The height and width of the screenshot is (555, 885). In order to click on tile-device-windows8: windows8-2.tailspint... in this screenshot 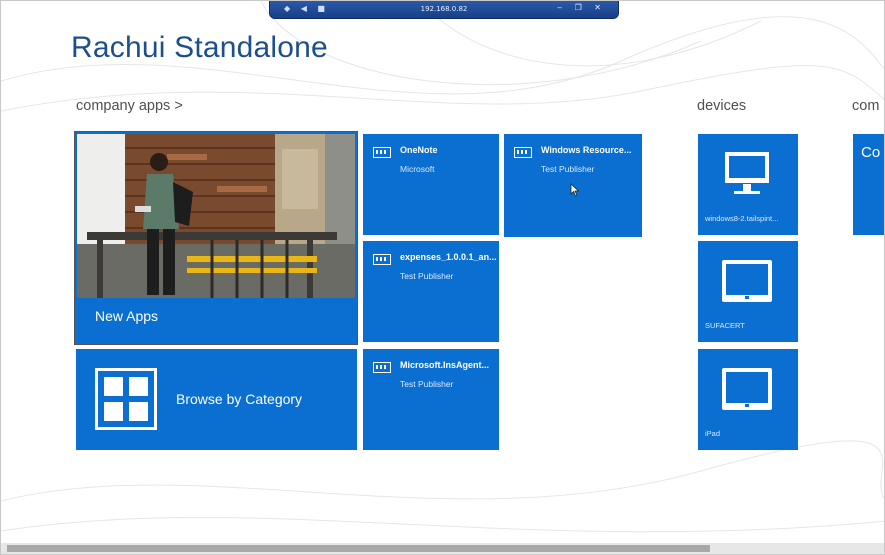, I will do `click(748, 184)`.